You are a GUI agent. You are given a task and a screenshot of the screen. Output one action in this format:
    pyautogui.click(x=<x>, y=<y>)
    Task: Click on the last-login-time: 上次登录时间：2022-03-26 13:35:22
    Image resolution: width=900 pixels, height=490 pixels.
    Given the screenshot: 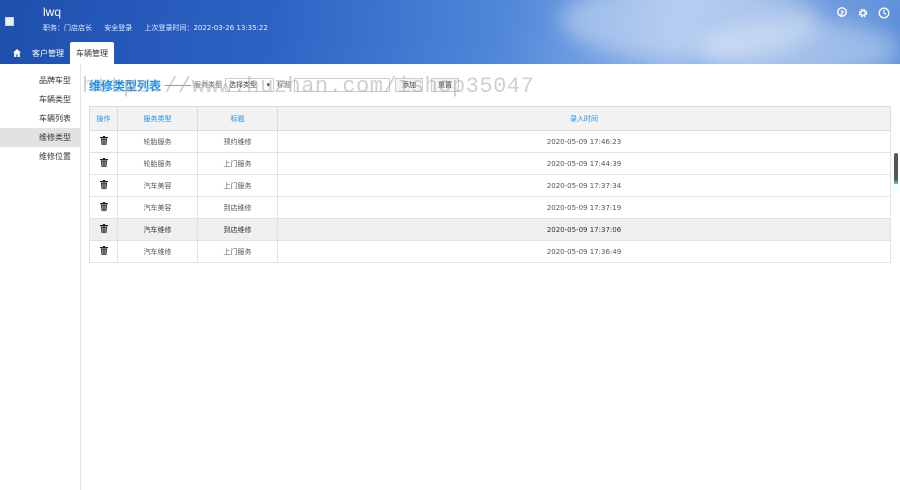 What is the action you would take?
    pyautogui.click(x=206, y=28)
    